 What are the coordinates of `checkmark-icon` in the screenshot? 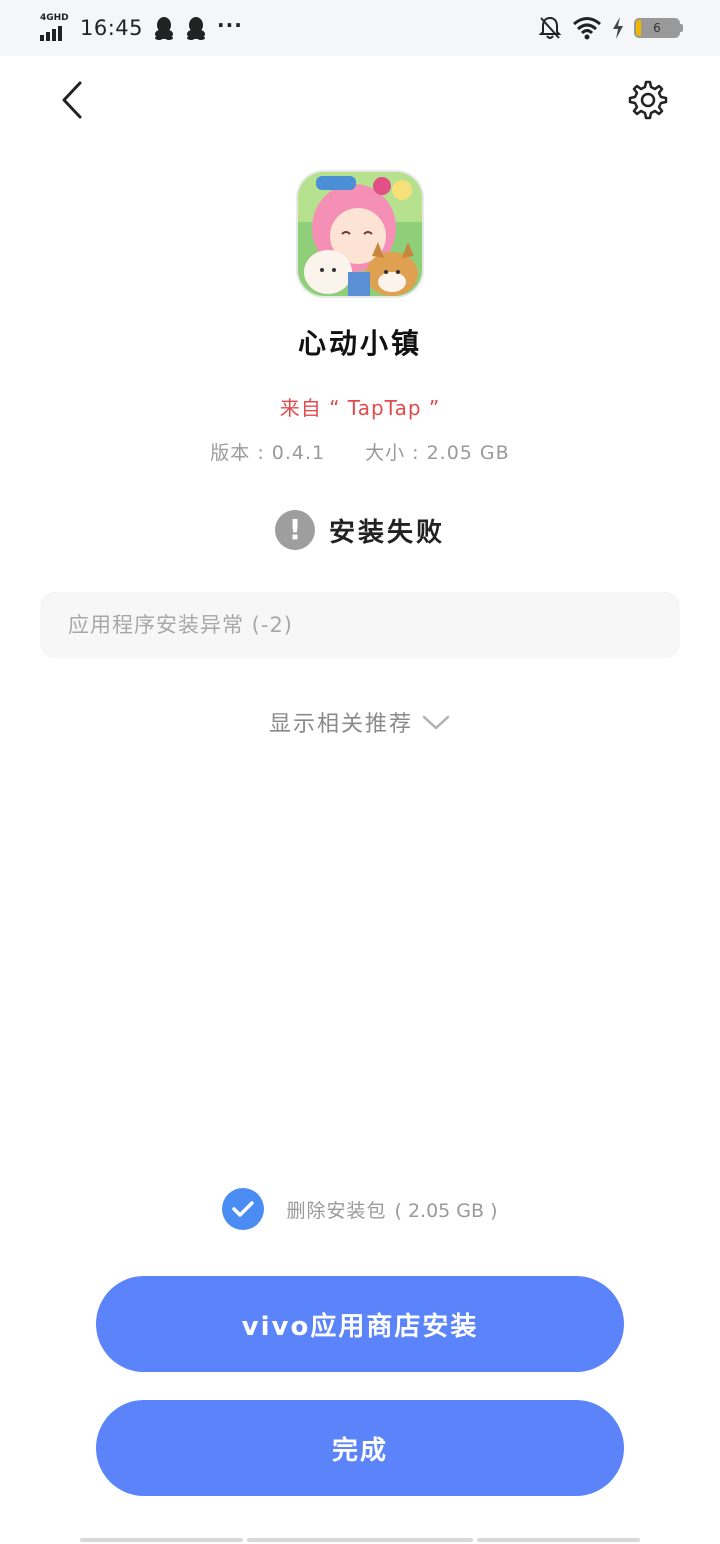 It's located at (243, 1209).